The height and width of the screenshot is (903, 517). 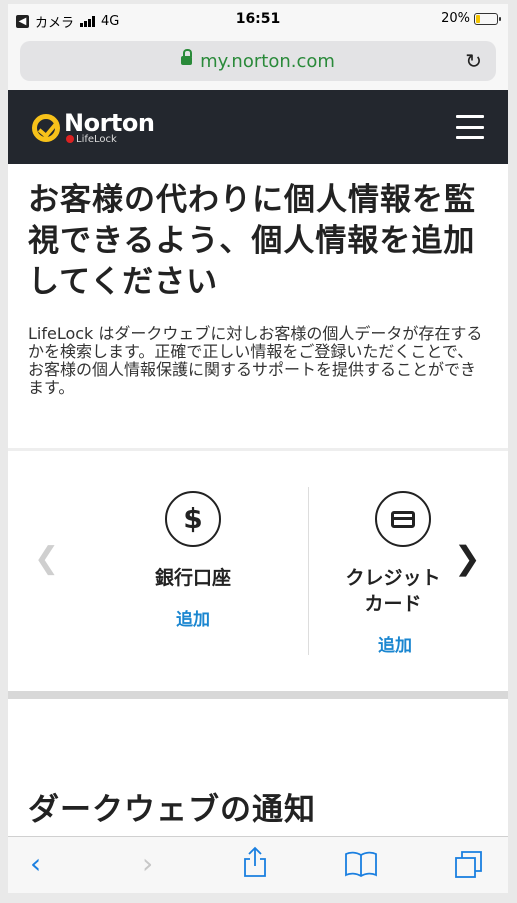 I want to click on back-icon: ‹, so click(x=35, y=863).